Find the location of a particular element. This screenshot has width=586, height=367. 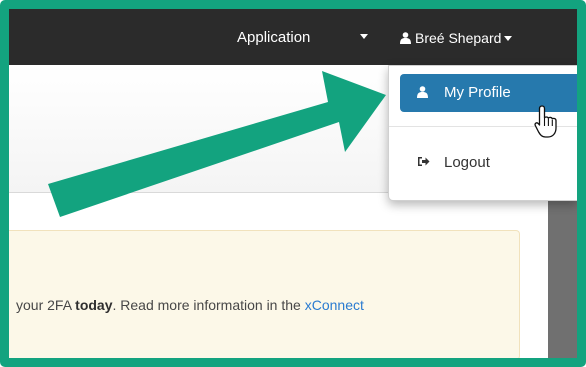

hand-pointer-icon is located at coordinates (545, 121).